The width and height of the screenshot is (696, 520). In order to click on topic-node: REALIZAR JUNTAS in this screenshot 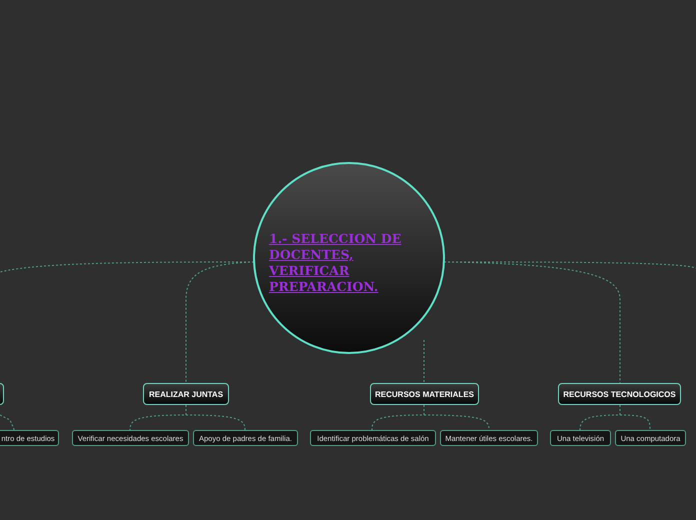, I will do `click(186, 394)`.